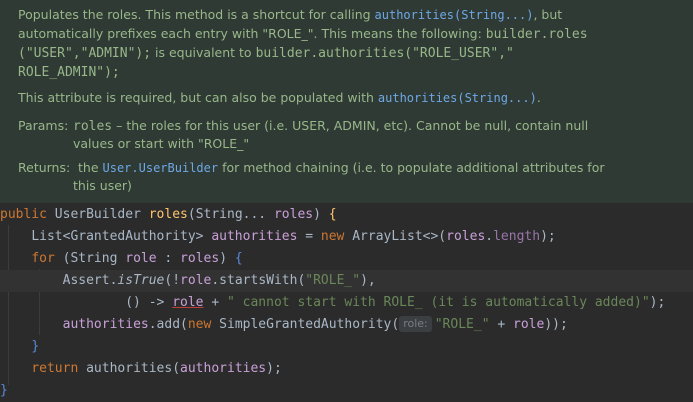  I want to click on method-name: roles, so click(168, 214).